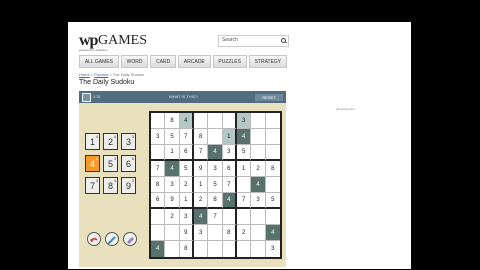 The height and width of the screenshot is (270, 480). Describe the element at coordinates (269, 97) in the screenshot. I see `reset-button: RESET` at that location.